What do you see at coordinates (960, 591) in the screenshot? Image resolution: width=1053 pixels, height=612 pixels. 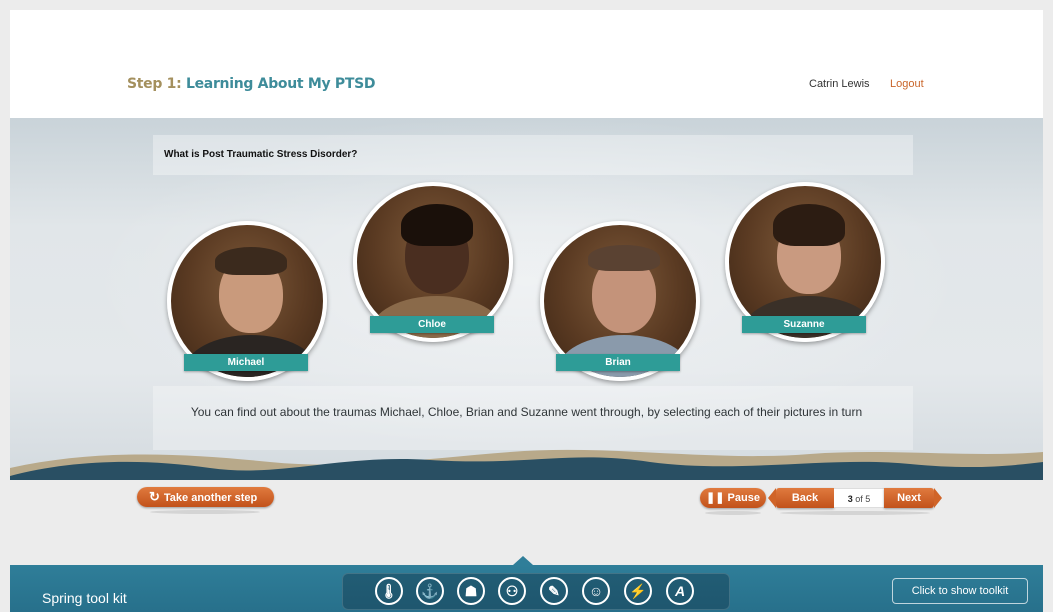 I see `show-toolkit-button: Click to show toolkit` at bounding box center [960, 591].